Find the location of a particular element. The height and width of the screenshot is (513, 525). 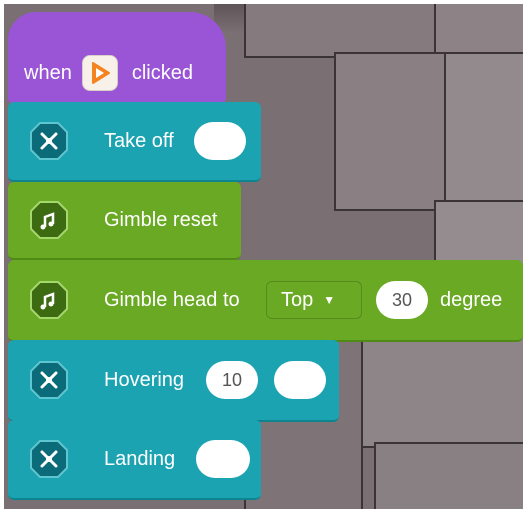

degree-value: 30 is located at coordinates (402, 299).